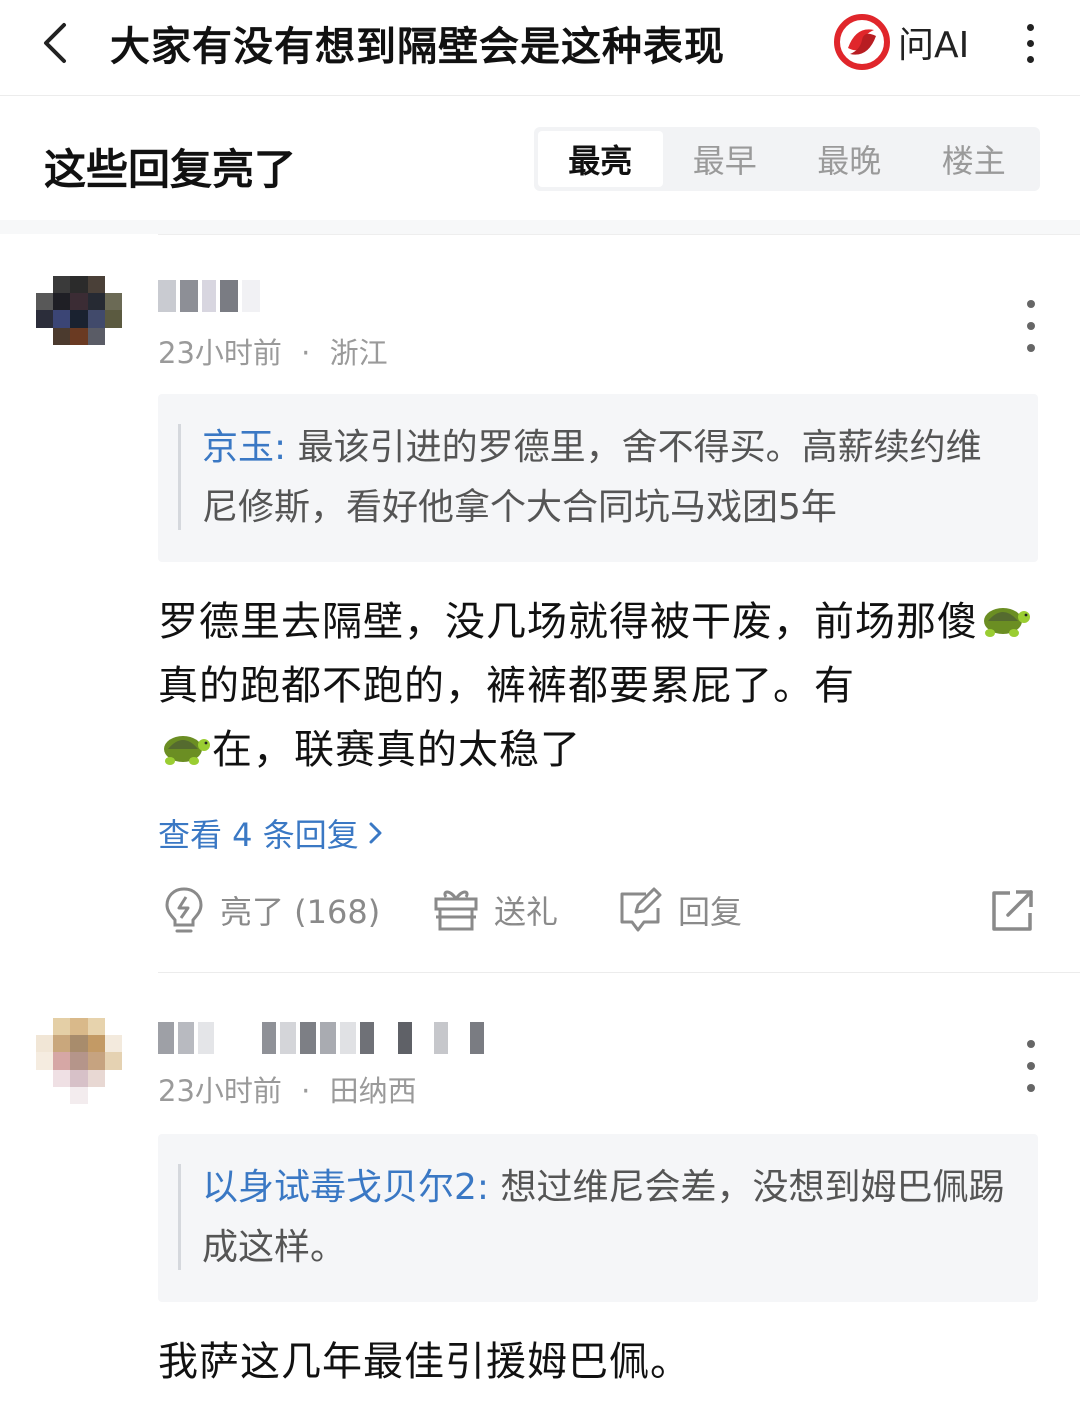 This screenshot has width=1080, height=1408. I want to click on sort-tabs: 最亮 最早 最晚 楼主, so click(787, 159).